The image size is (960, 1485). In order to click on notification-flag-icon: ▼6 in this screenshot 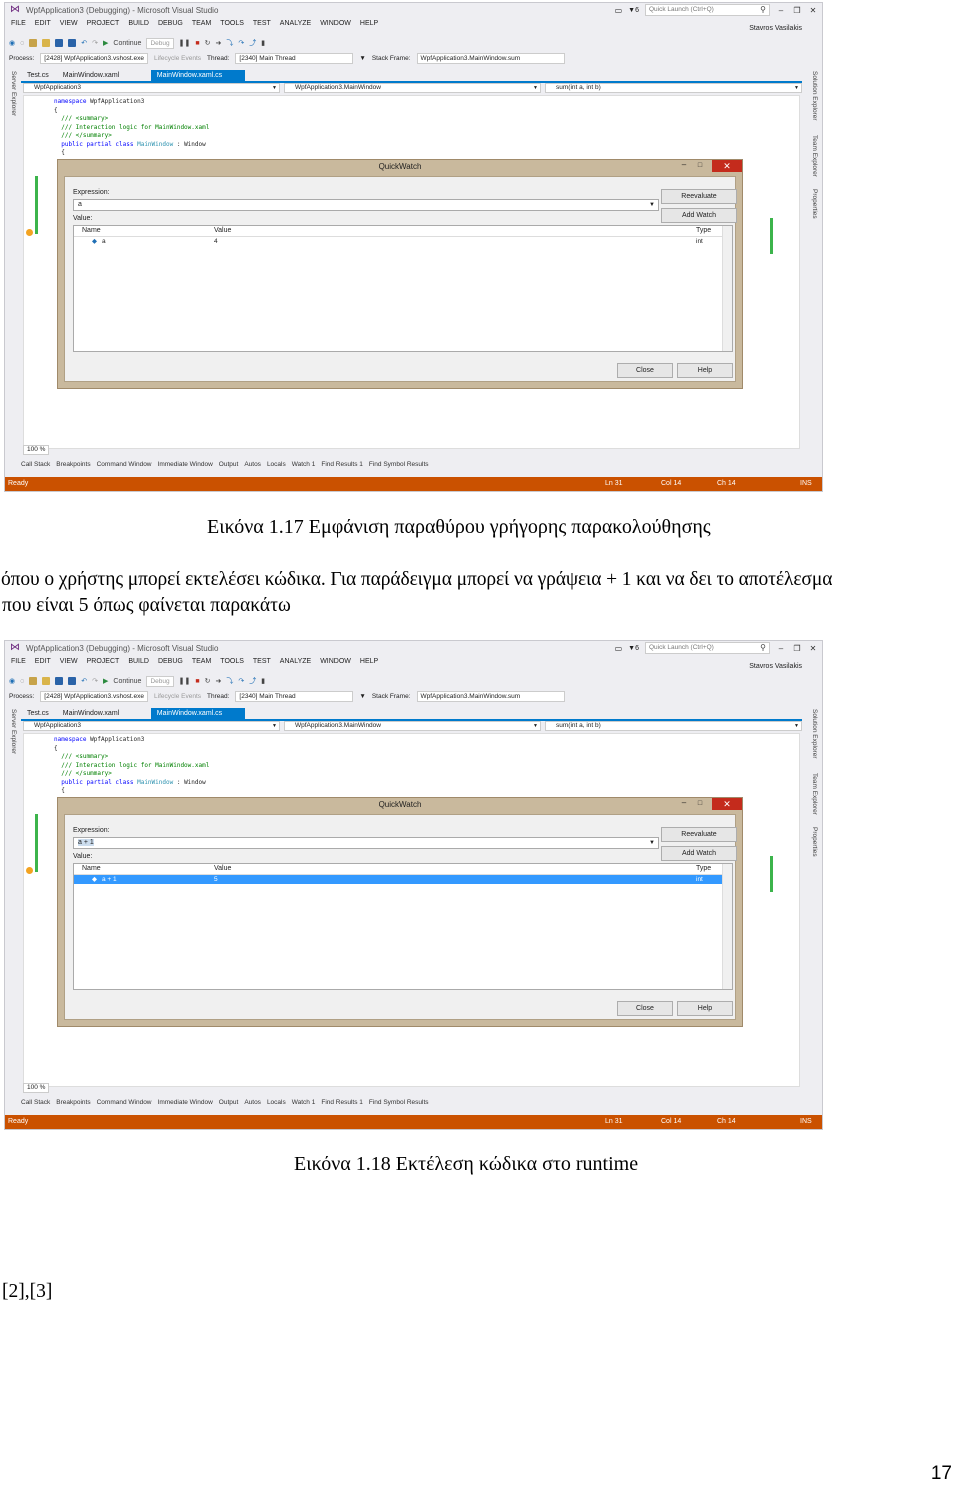, I will do `click(633, 648)`.